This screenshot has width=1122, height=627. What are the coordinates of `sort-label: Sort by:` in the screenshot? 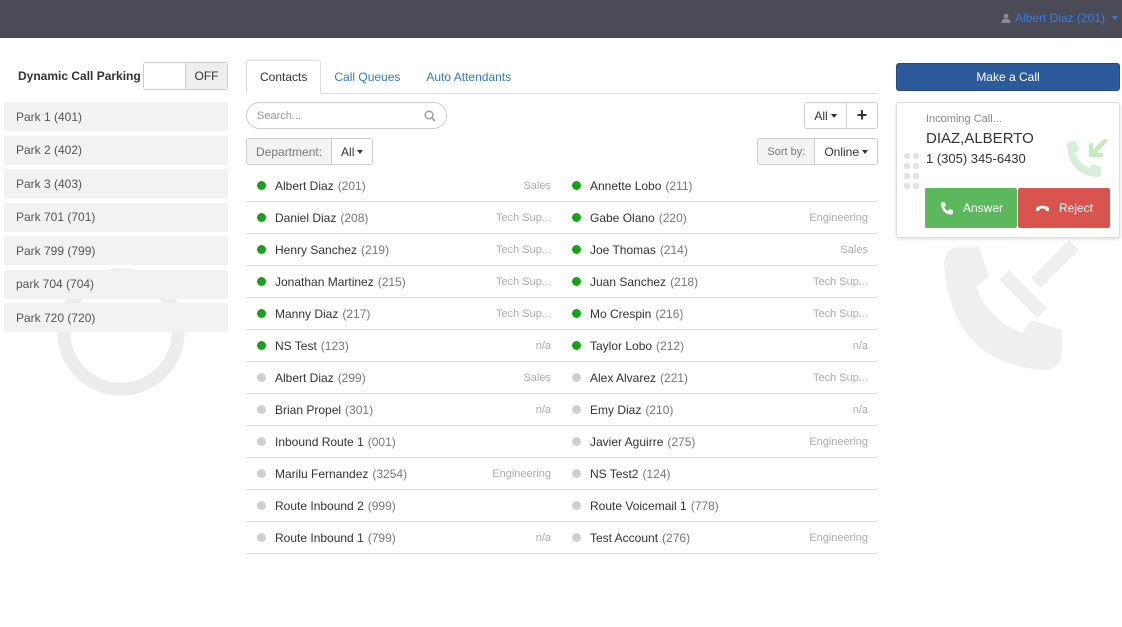 It's located at (787, 151).